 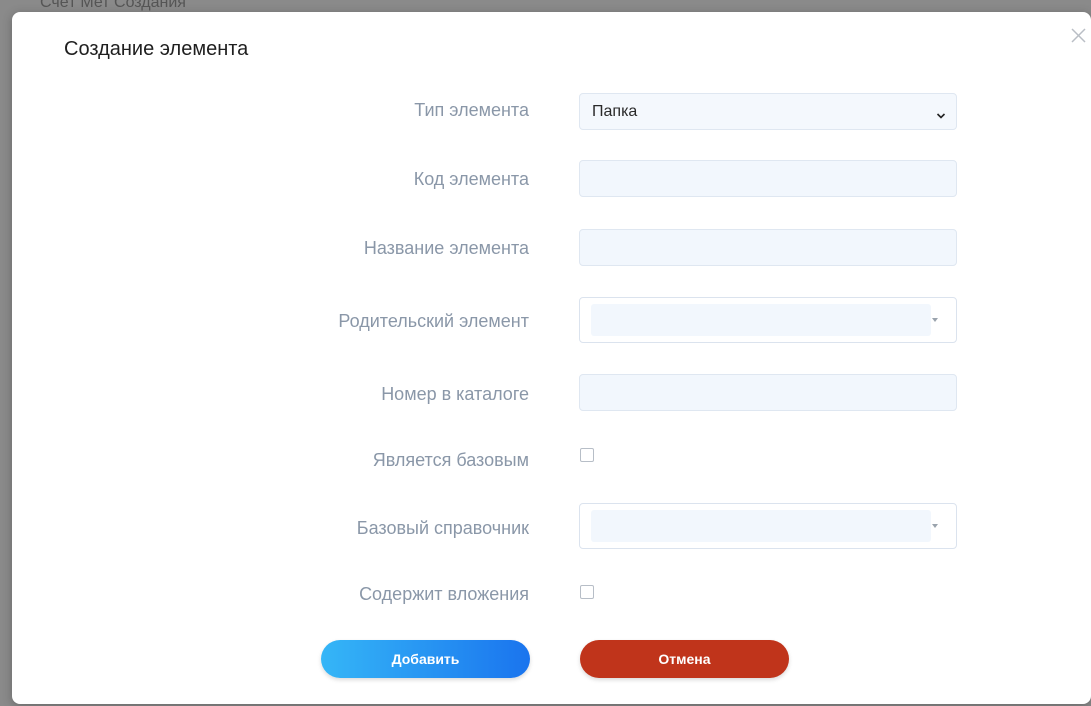 What do you see at coordinates (761, 320) in the screenshot?
I see `parent-element-value` at bounding box center [761, 320].